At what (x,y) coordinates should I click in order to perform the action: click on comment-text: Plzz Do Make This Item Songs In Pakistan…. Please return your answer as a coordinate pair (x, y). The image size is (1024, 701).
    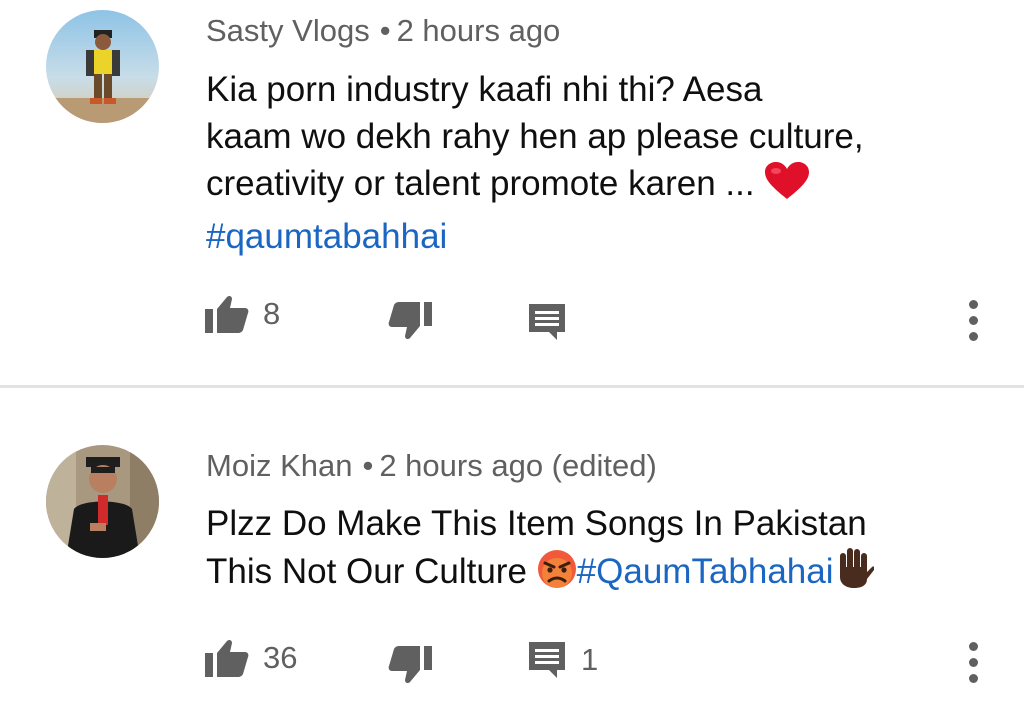
    Looking at the image, I should click on (540, 550).